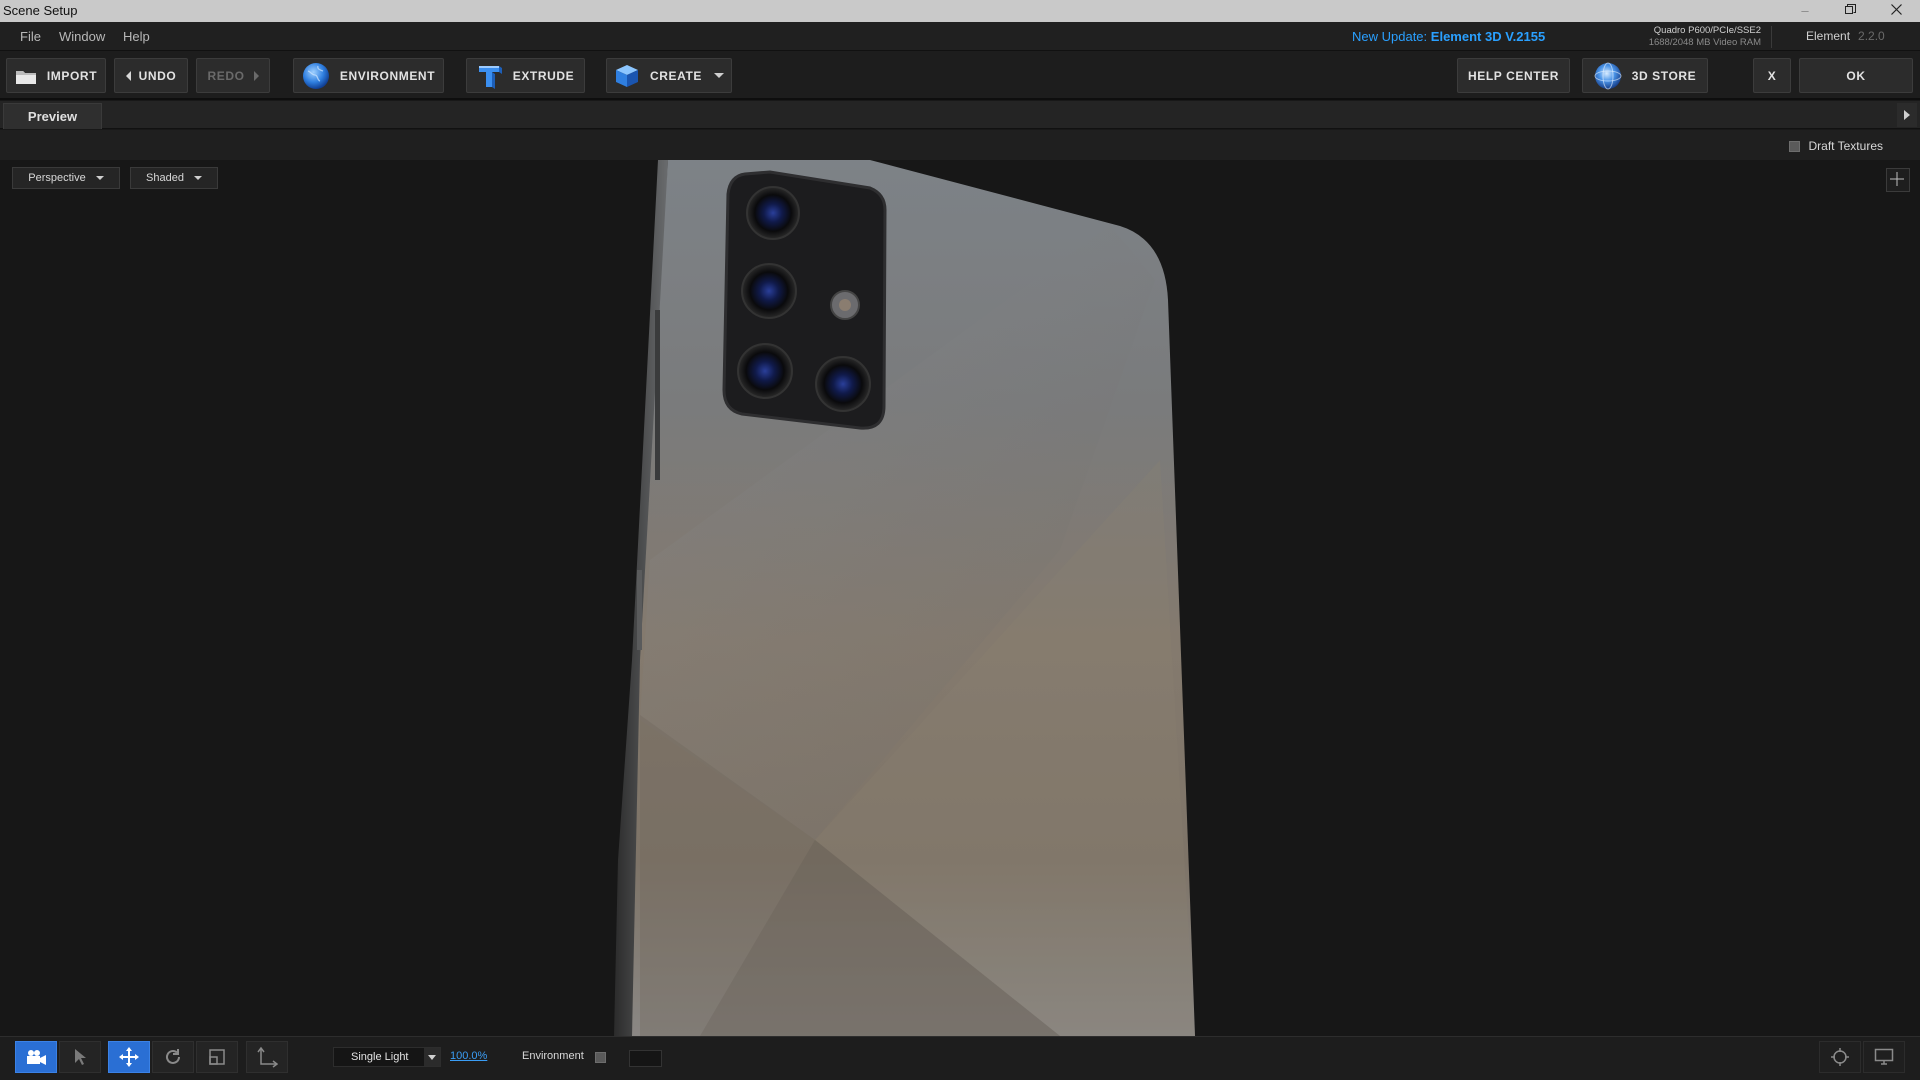 The height and width of the screenshot is (1080, 1920). I want to click on gpu-vram: 1688/2048 MB Video RAM, so click(1704, 42).